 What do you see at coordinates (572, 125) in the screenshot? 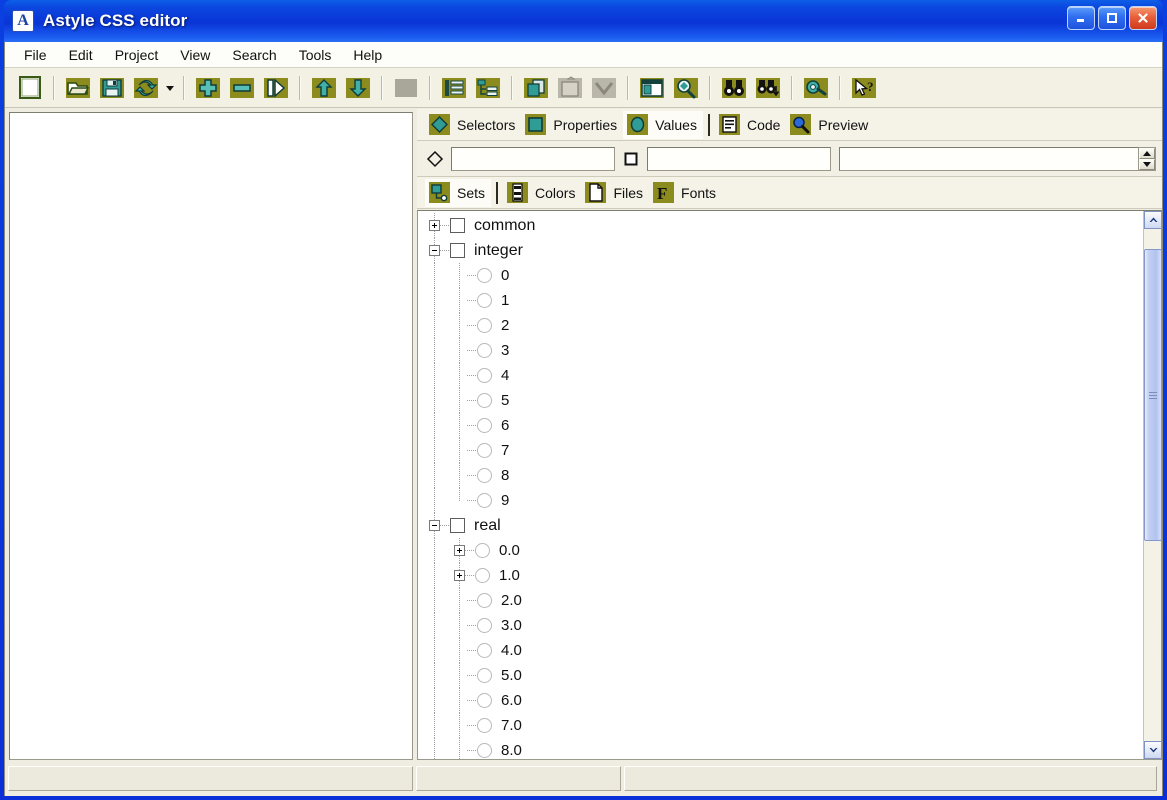
I see `tab-properties: Properties` at bounding box center [572, 125].